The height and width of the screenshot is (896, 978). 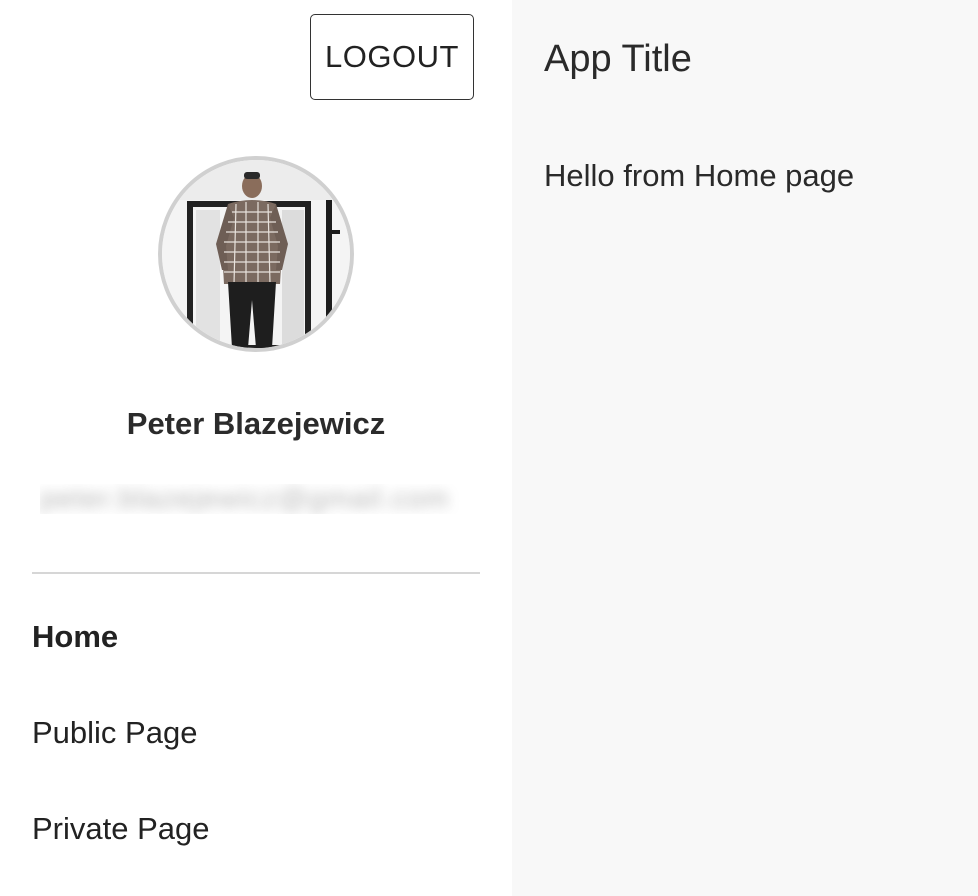 I want to click on user-photo-icon, so click(x=256, y=254).